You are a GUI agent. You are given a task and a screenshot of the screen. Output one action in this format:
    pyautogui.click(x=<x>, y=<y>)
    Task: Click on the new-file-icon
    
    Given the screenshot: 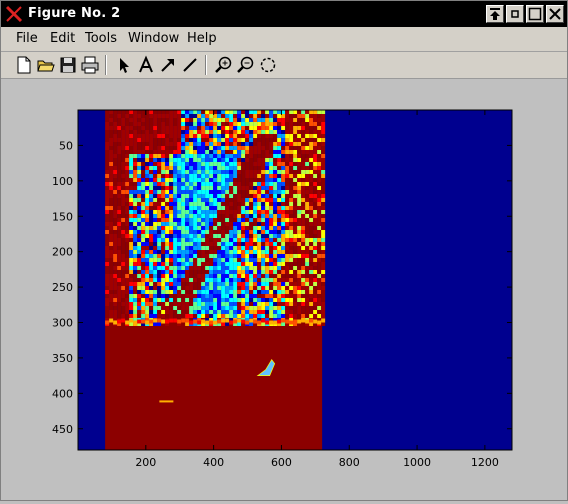 What is the action you would take?
    pyautogui.click(x=24, y=65)
    